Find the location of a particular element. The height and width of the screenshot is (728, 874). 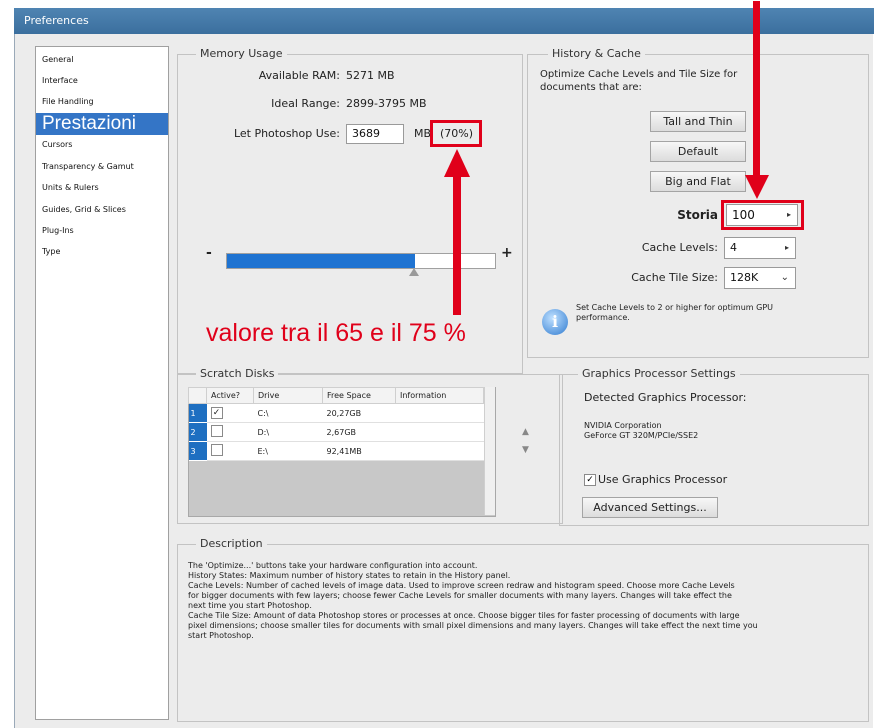

memory-slider-fill is located at coordinates (321, 261).